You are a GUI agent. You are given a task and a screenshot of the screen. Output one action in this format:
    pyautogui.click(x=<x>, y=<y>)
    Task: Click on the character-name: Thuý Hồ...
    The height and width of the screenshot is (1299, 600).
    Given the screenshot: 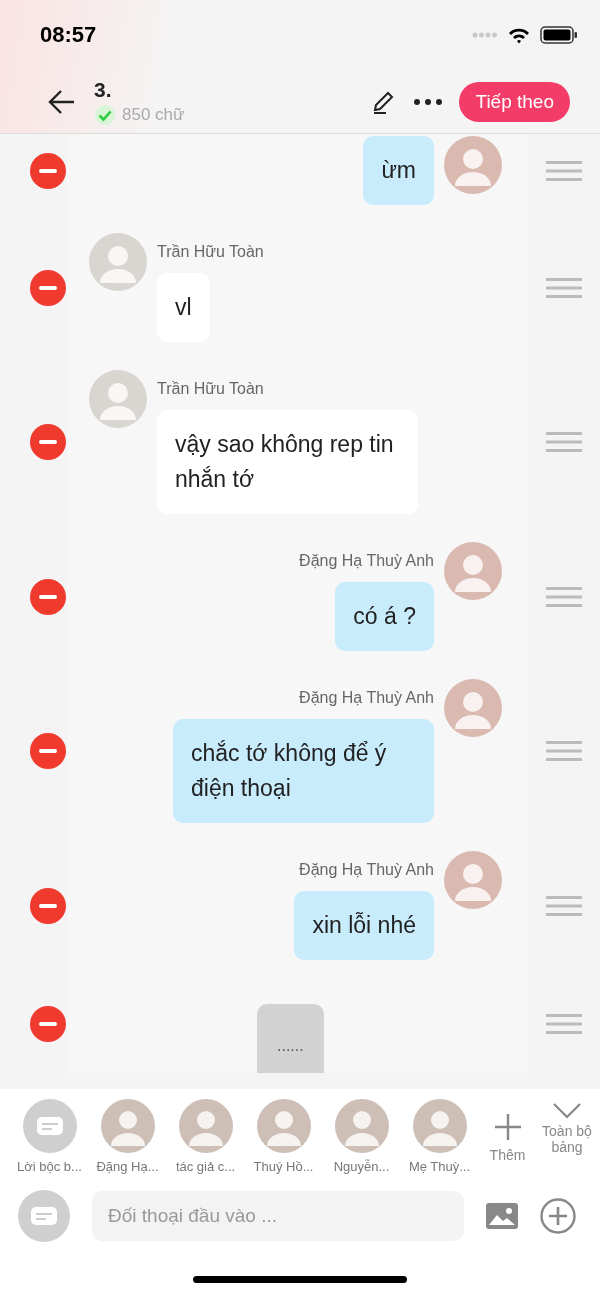 What is the action you would take?
    pyautogui.click(x=283, y=1166)
    